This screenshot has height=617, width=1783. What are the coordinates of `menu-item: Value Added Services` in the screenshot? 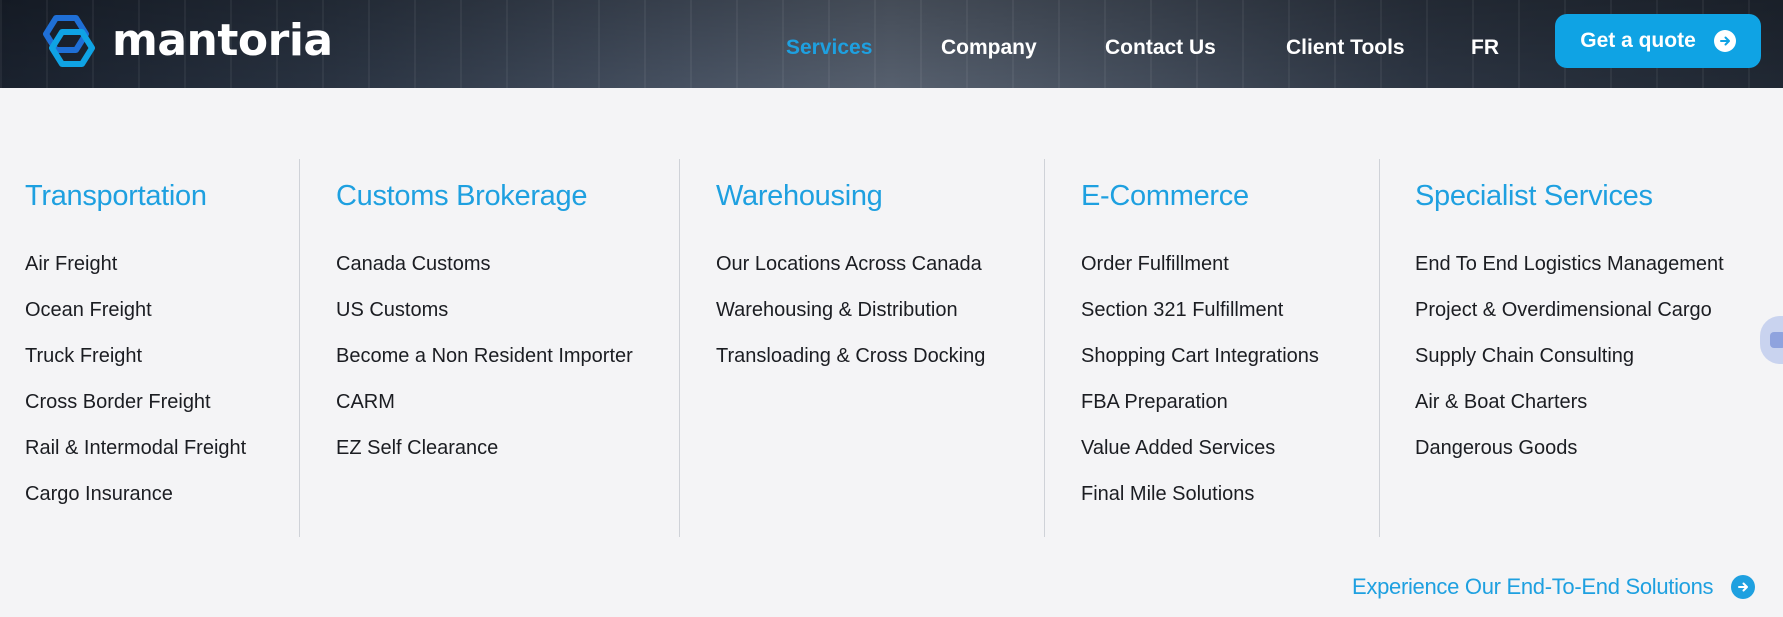 It's located at (1200, 461).